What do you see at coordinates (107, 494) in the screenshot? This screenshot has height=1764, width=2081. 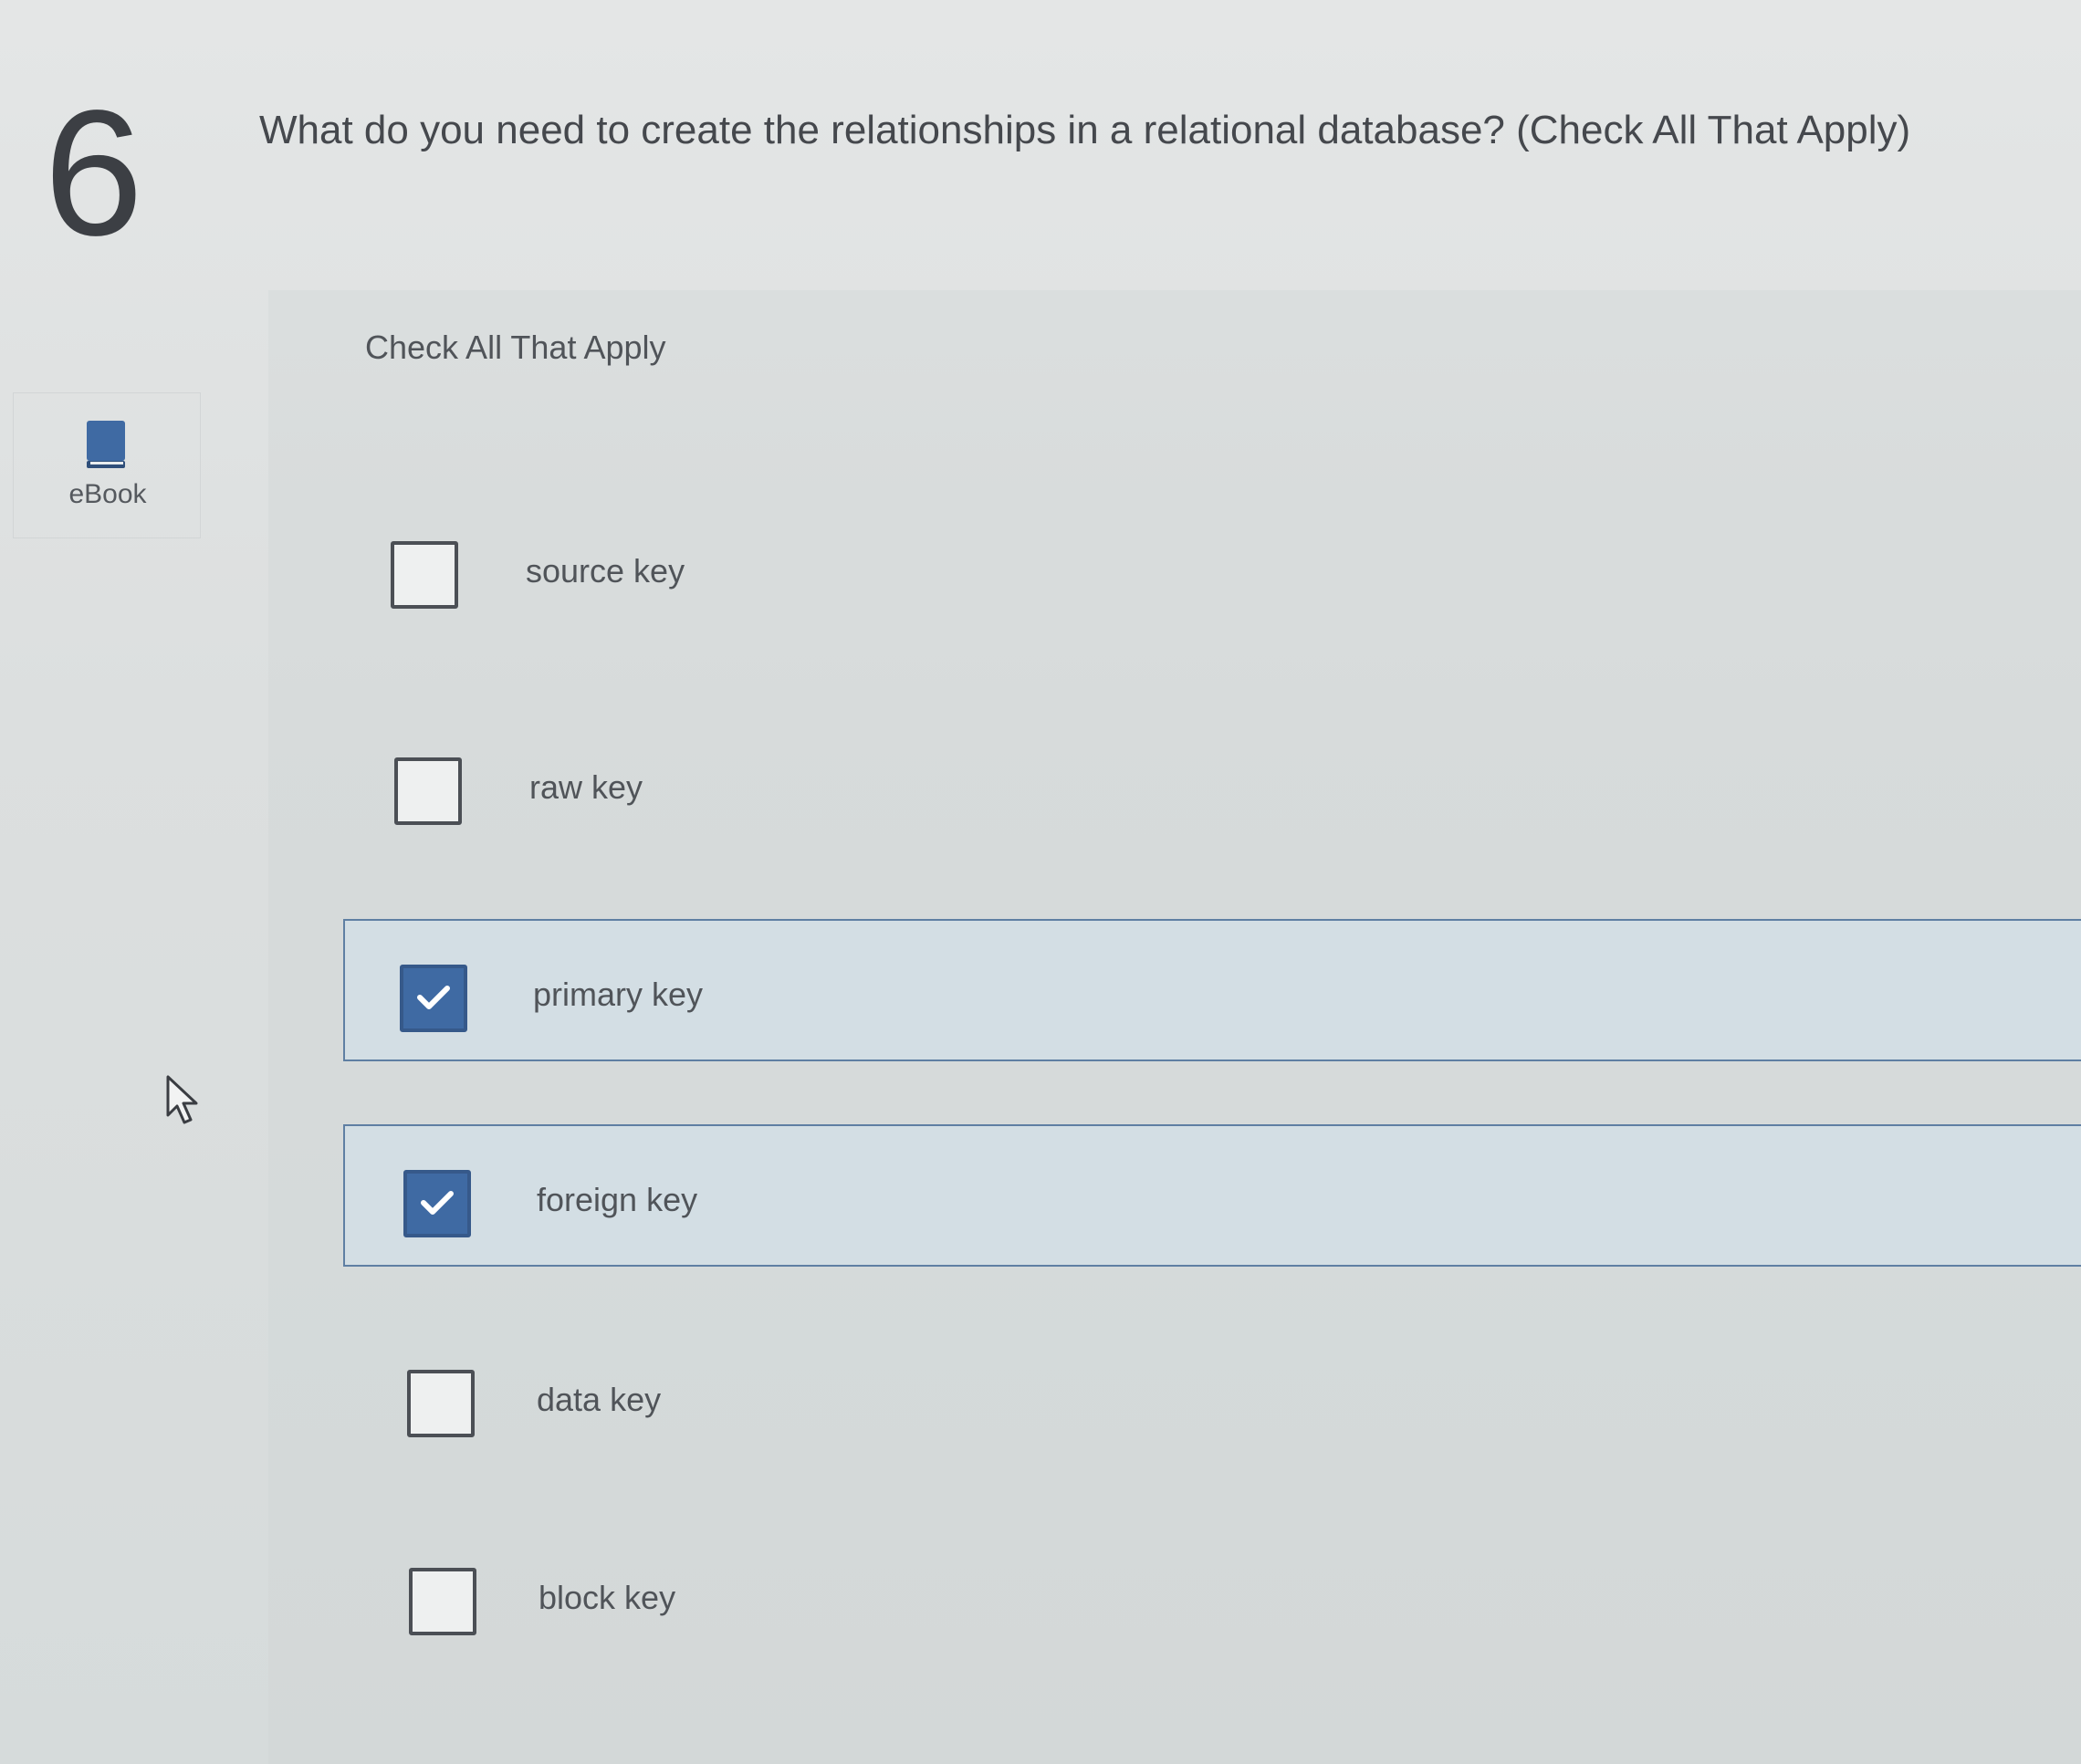 I see `ebook-label: eBook` at bounding box center [107, 494].